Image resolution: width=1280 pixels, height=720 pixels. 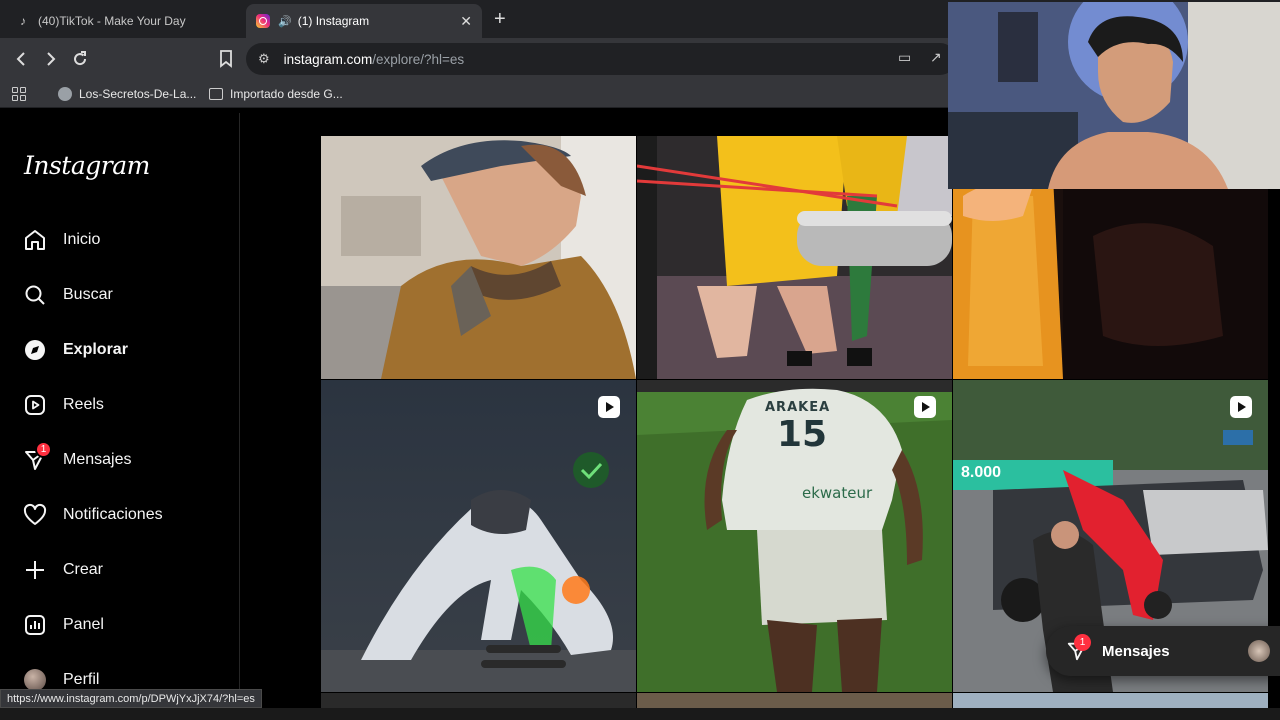 What do you see at coordinates (904, 57) in the screenshot?
I see `install-app-icon: ▭` at bounding box center [904, 57].